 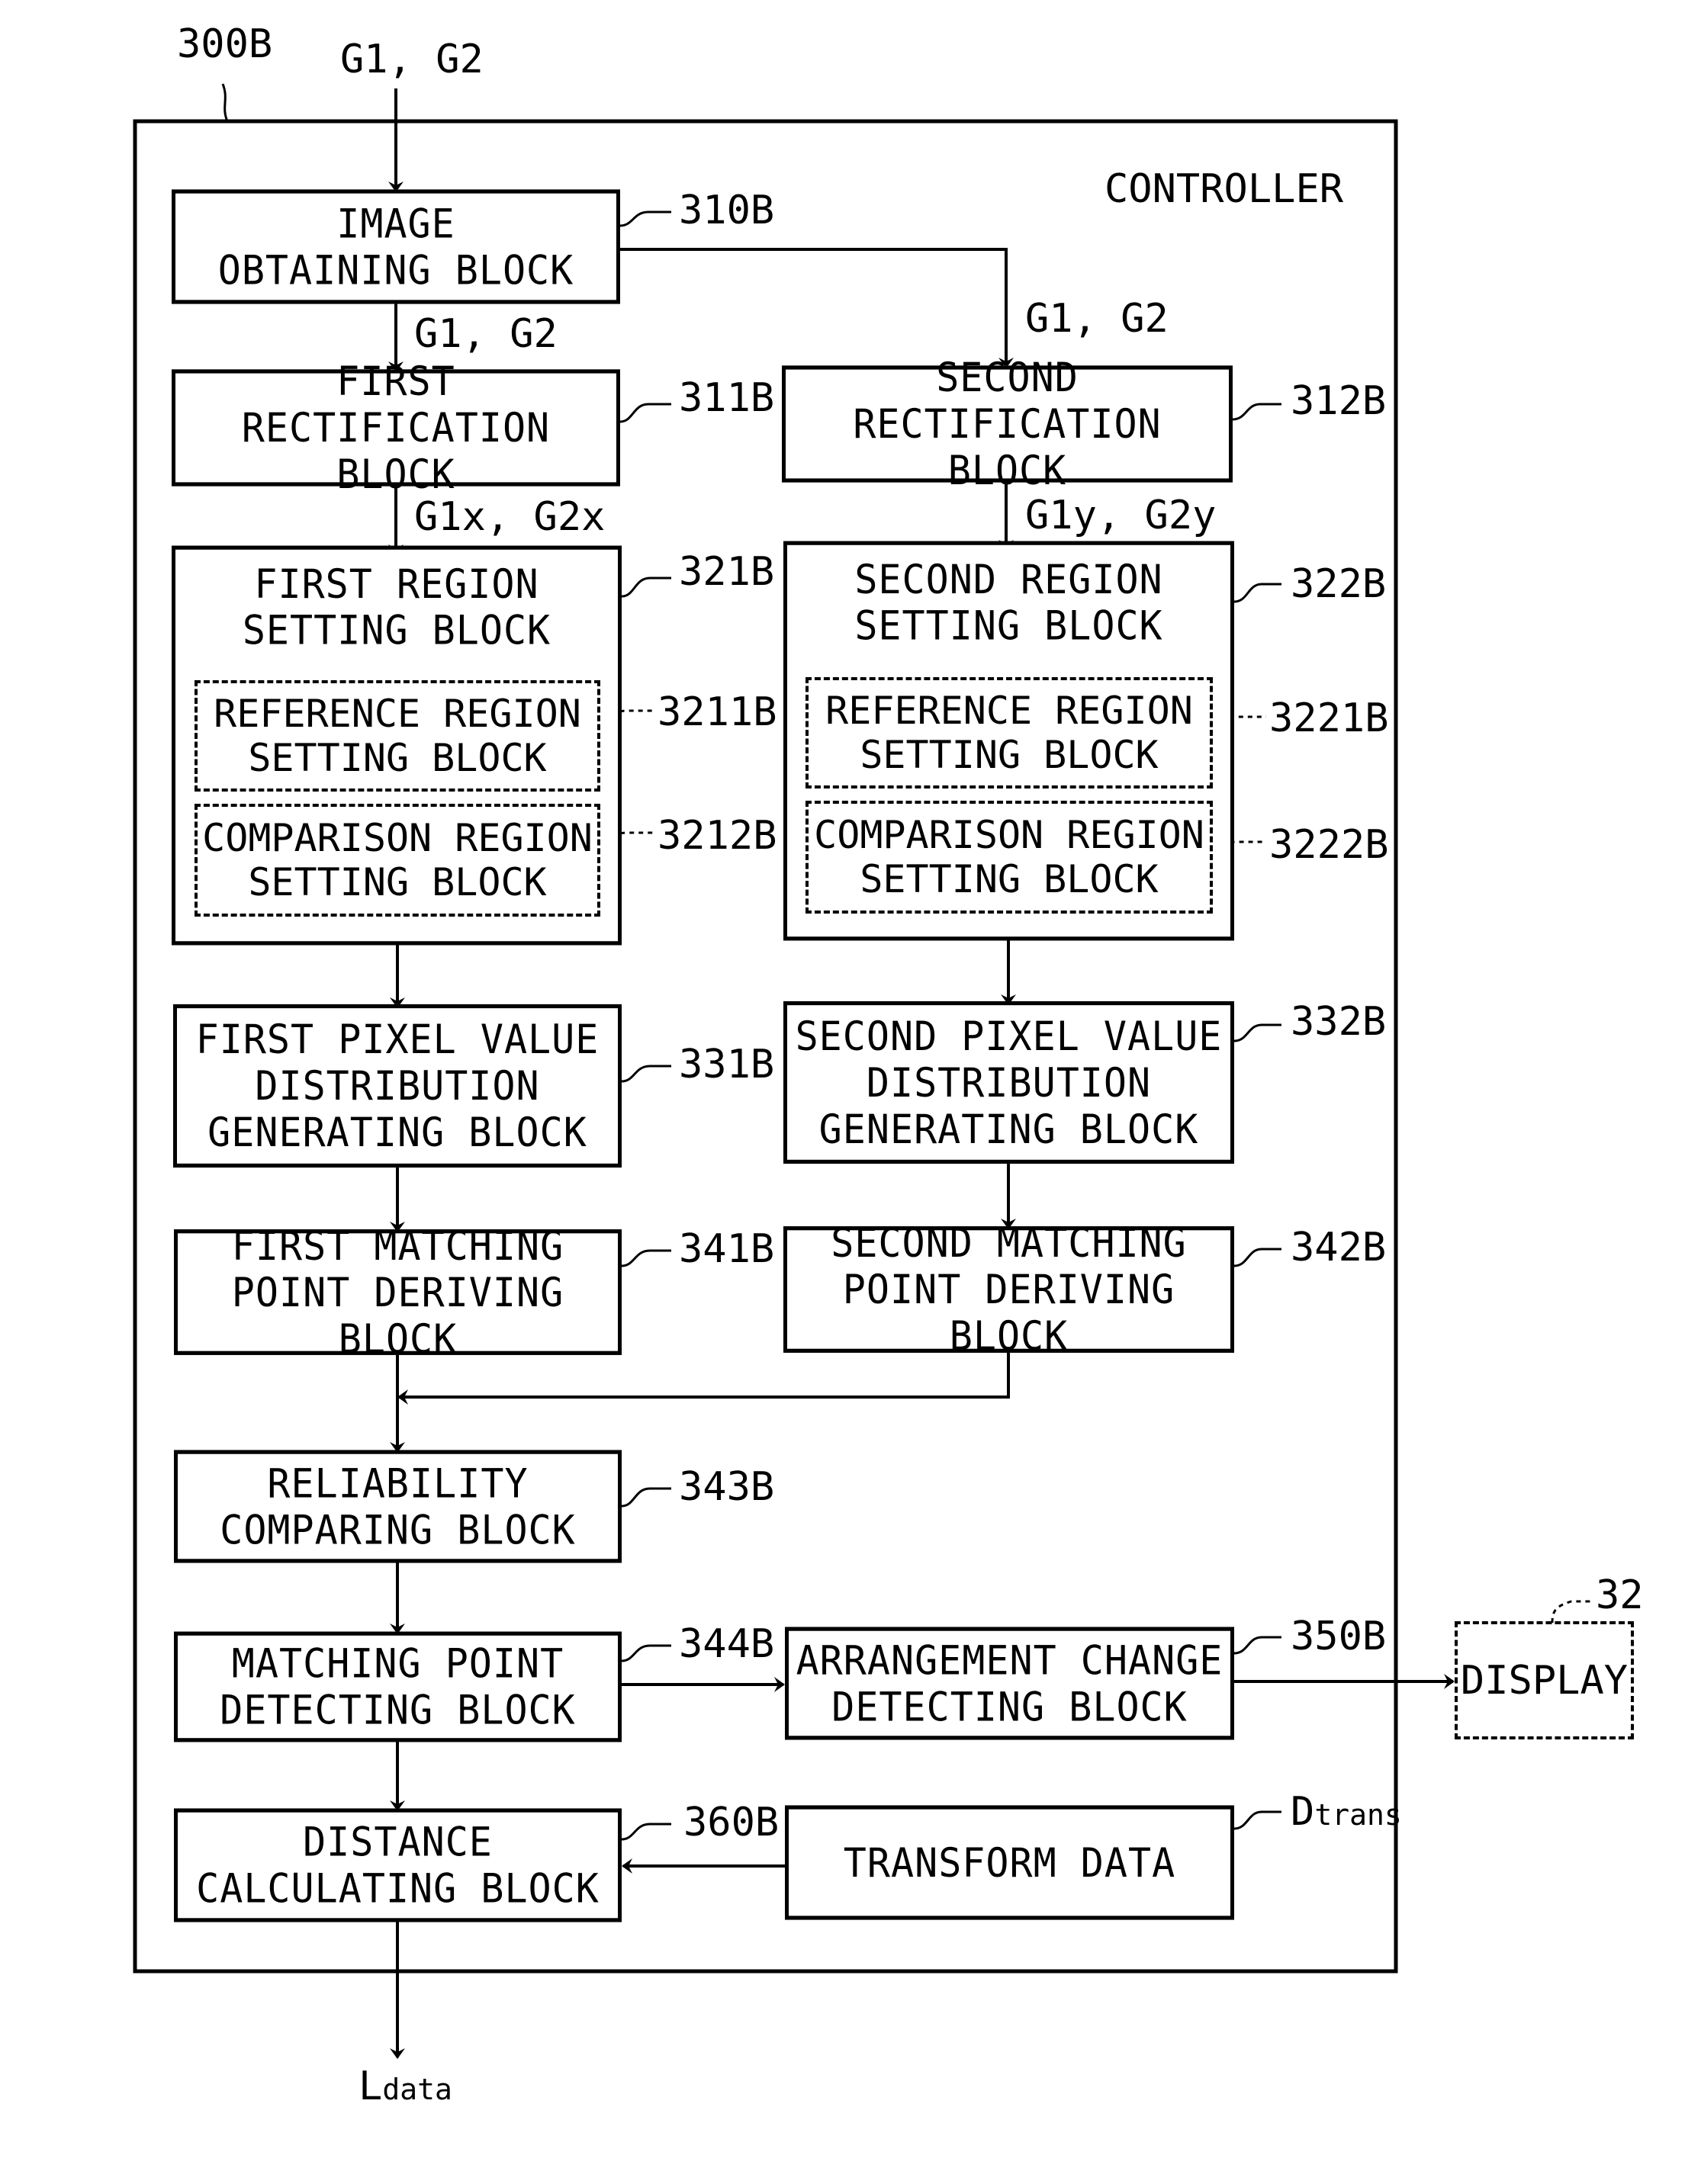 What do you see at coordinates (731, 1822) in the screenshot?
I see `ref-360B: 360B` at bounding box center [731, 1822].